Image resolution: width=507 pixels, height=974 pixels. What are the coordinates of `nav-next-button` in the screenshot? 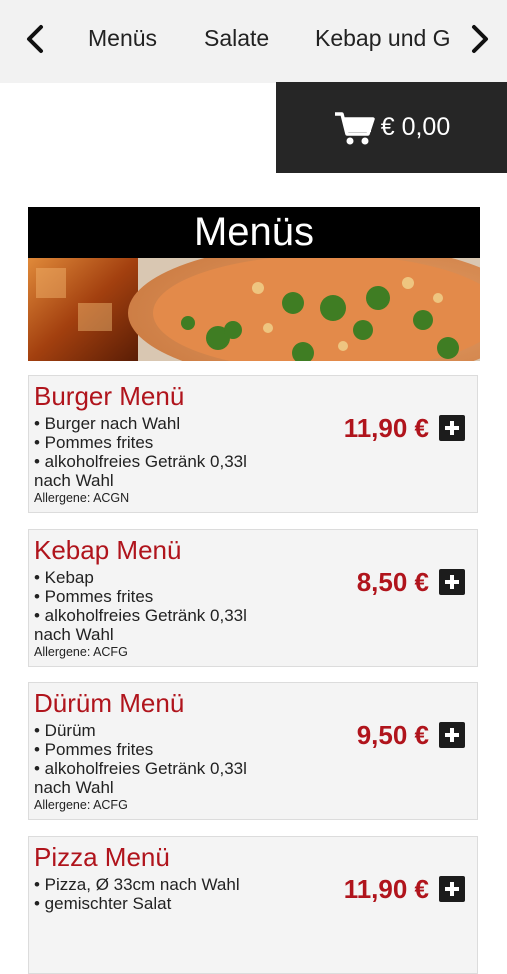 It's located at (480, 39).